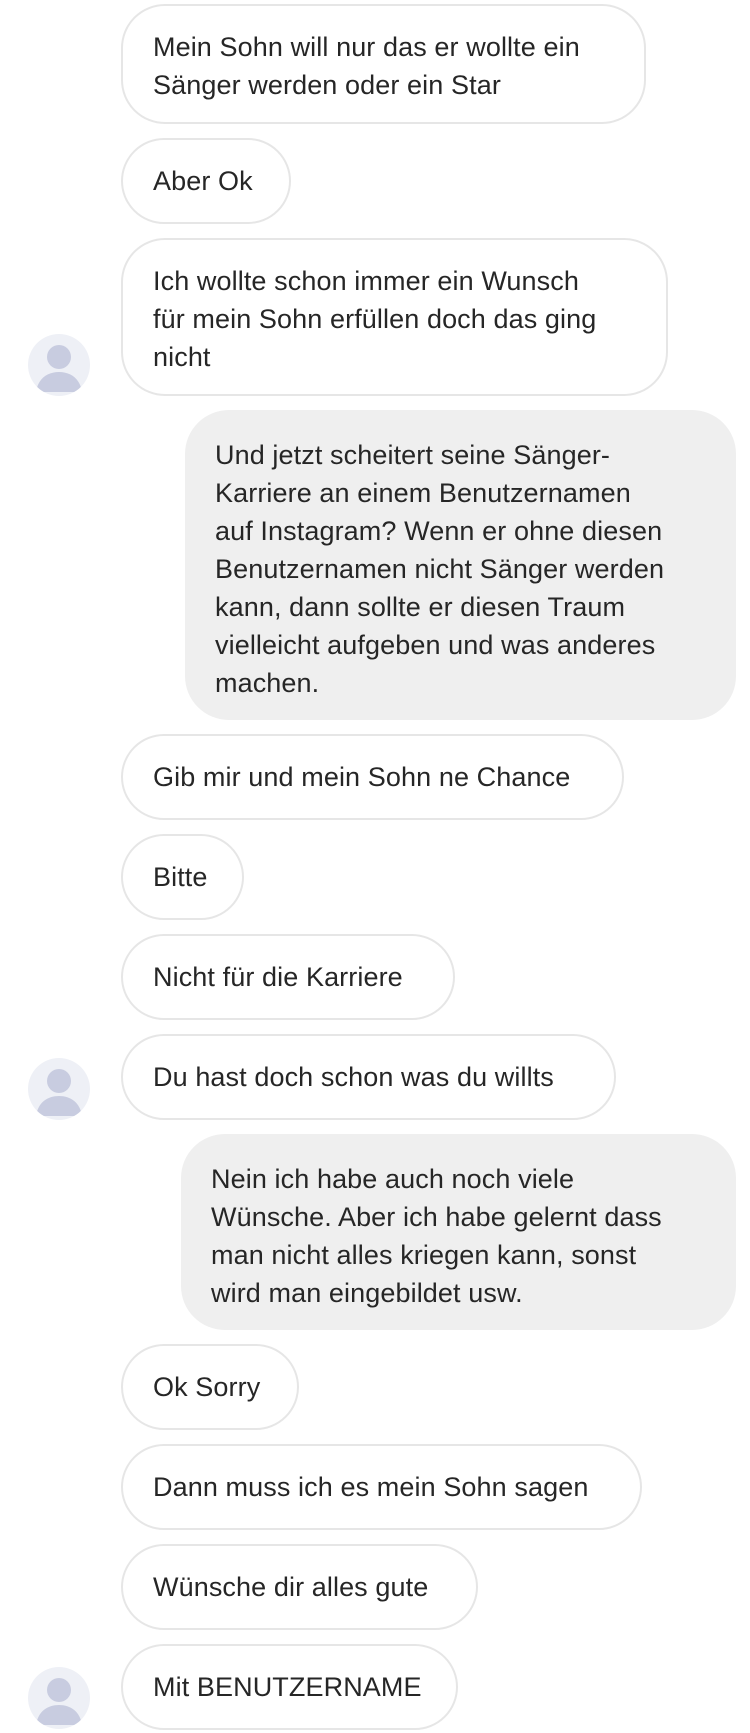  I want to click on incoming-message-bubble: Aber Ok, so click(206, 181).